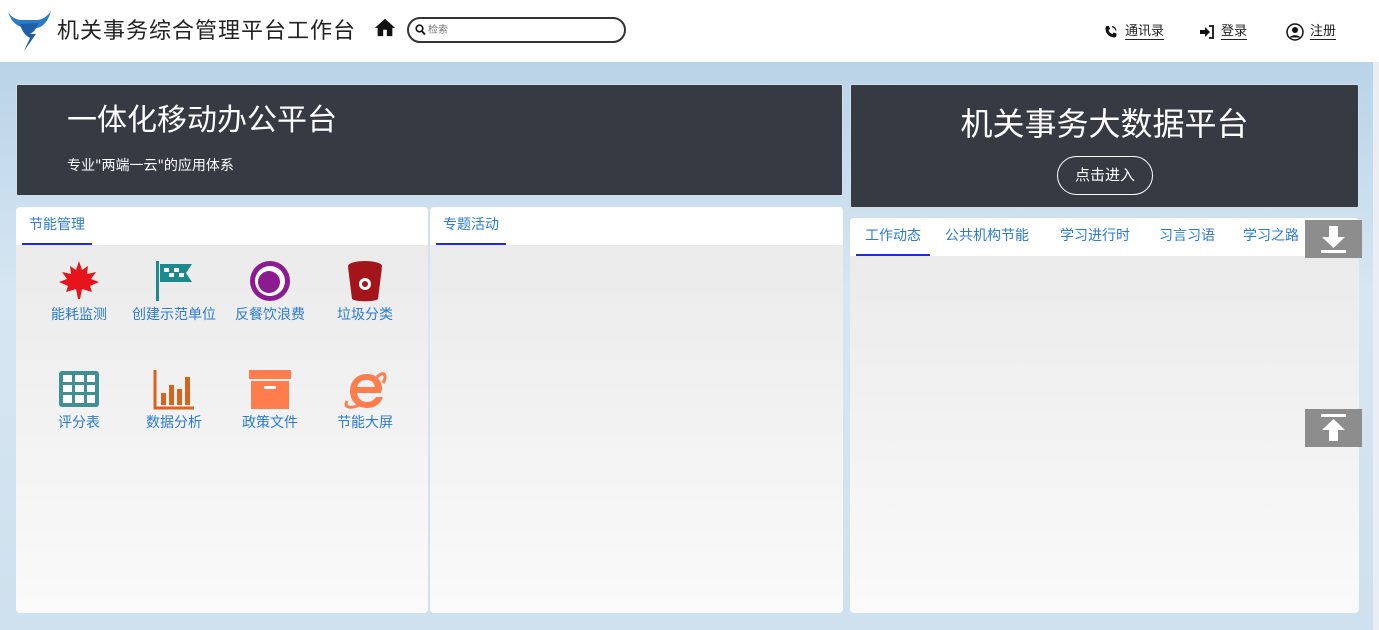  Describe the element at coordinates (202, 120) in the screenshot. I see `mobile-office-title: 一体化移动办公平台` at that location.